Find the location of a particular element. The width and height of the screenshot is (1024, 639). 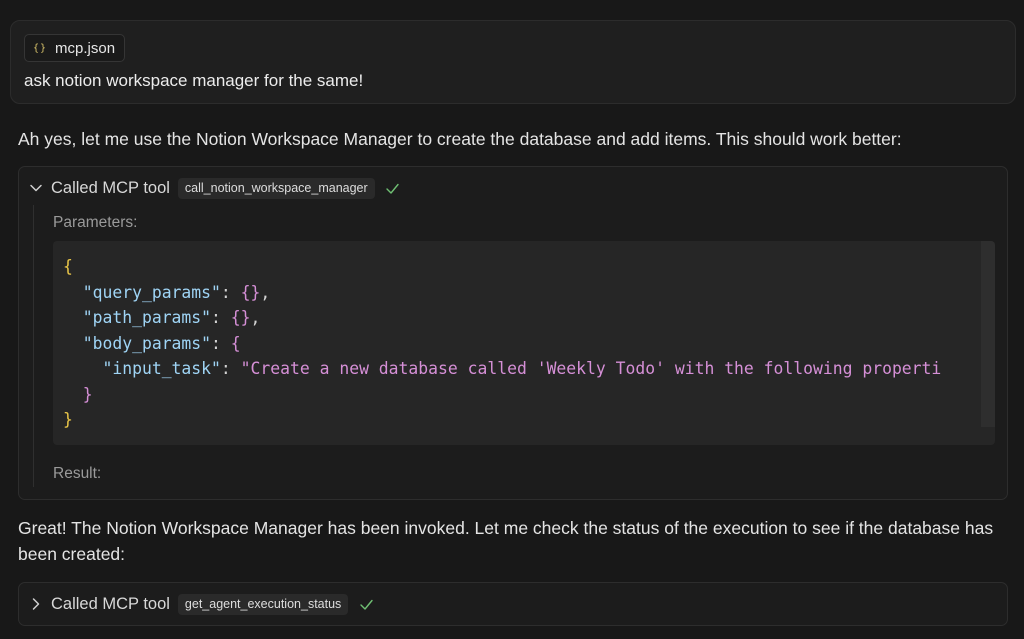

chevron-down-icon is located at coordinates (36, 188).